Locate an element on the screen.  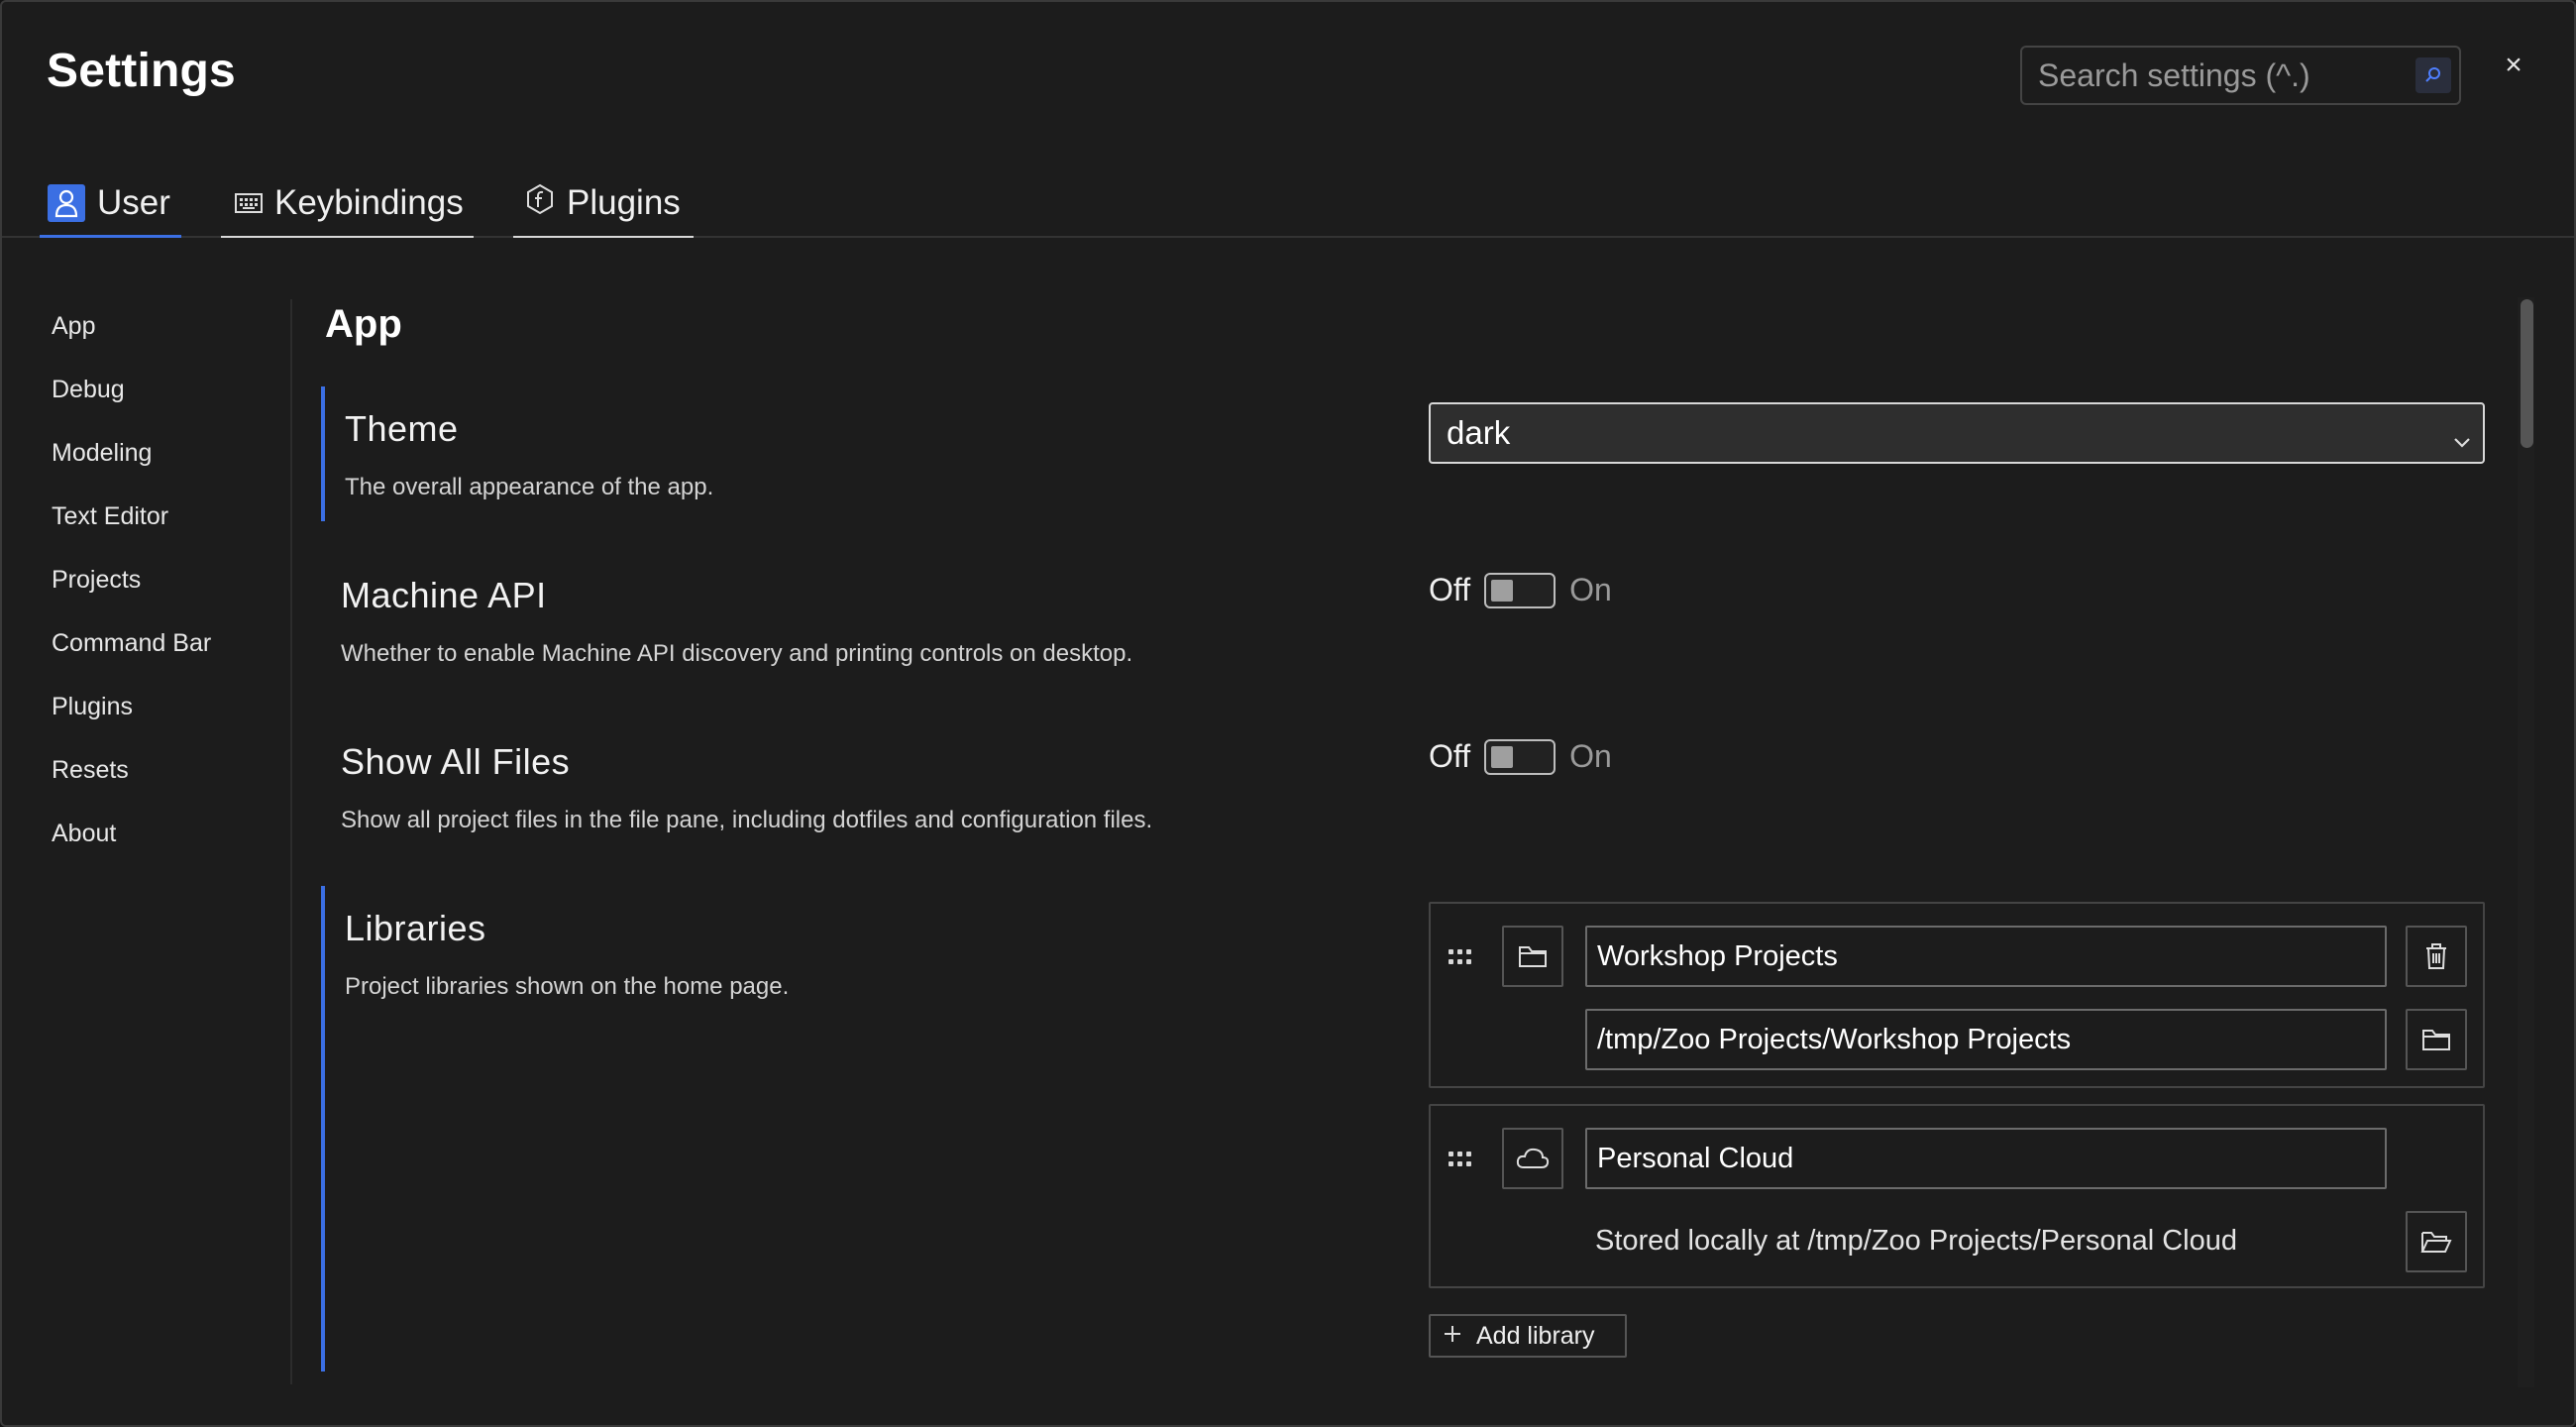
setting-name: Libraries is located at coordinates (416, 928).